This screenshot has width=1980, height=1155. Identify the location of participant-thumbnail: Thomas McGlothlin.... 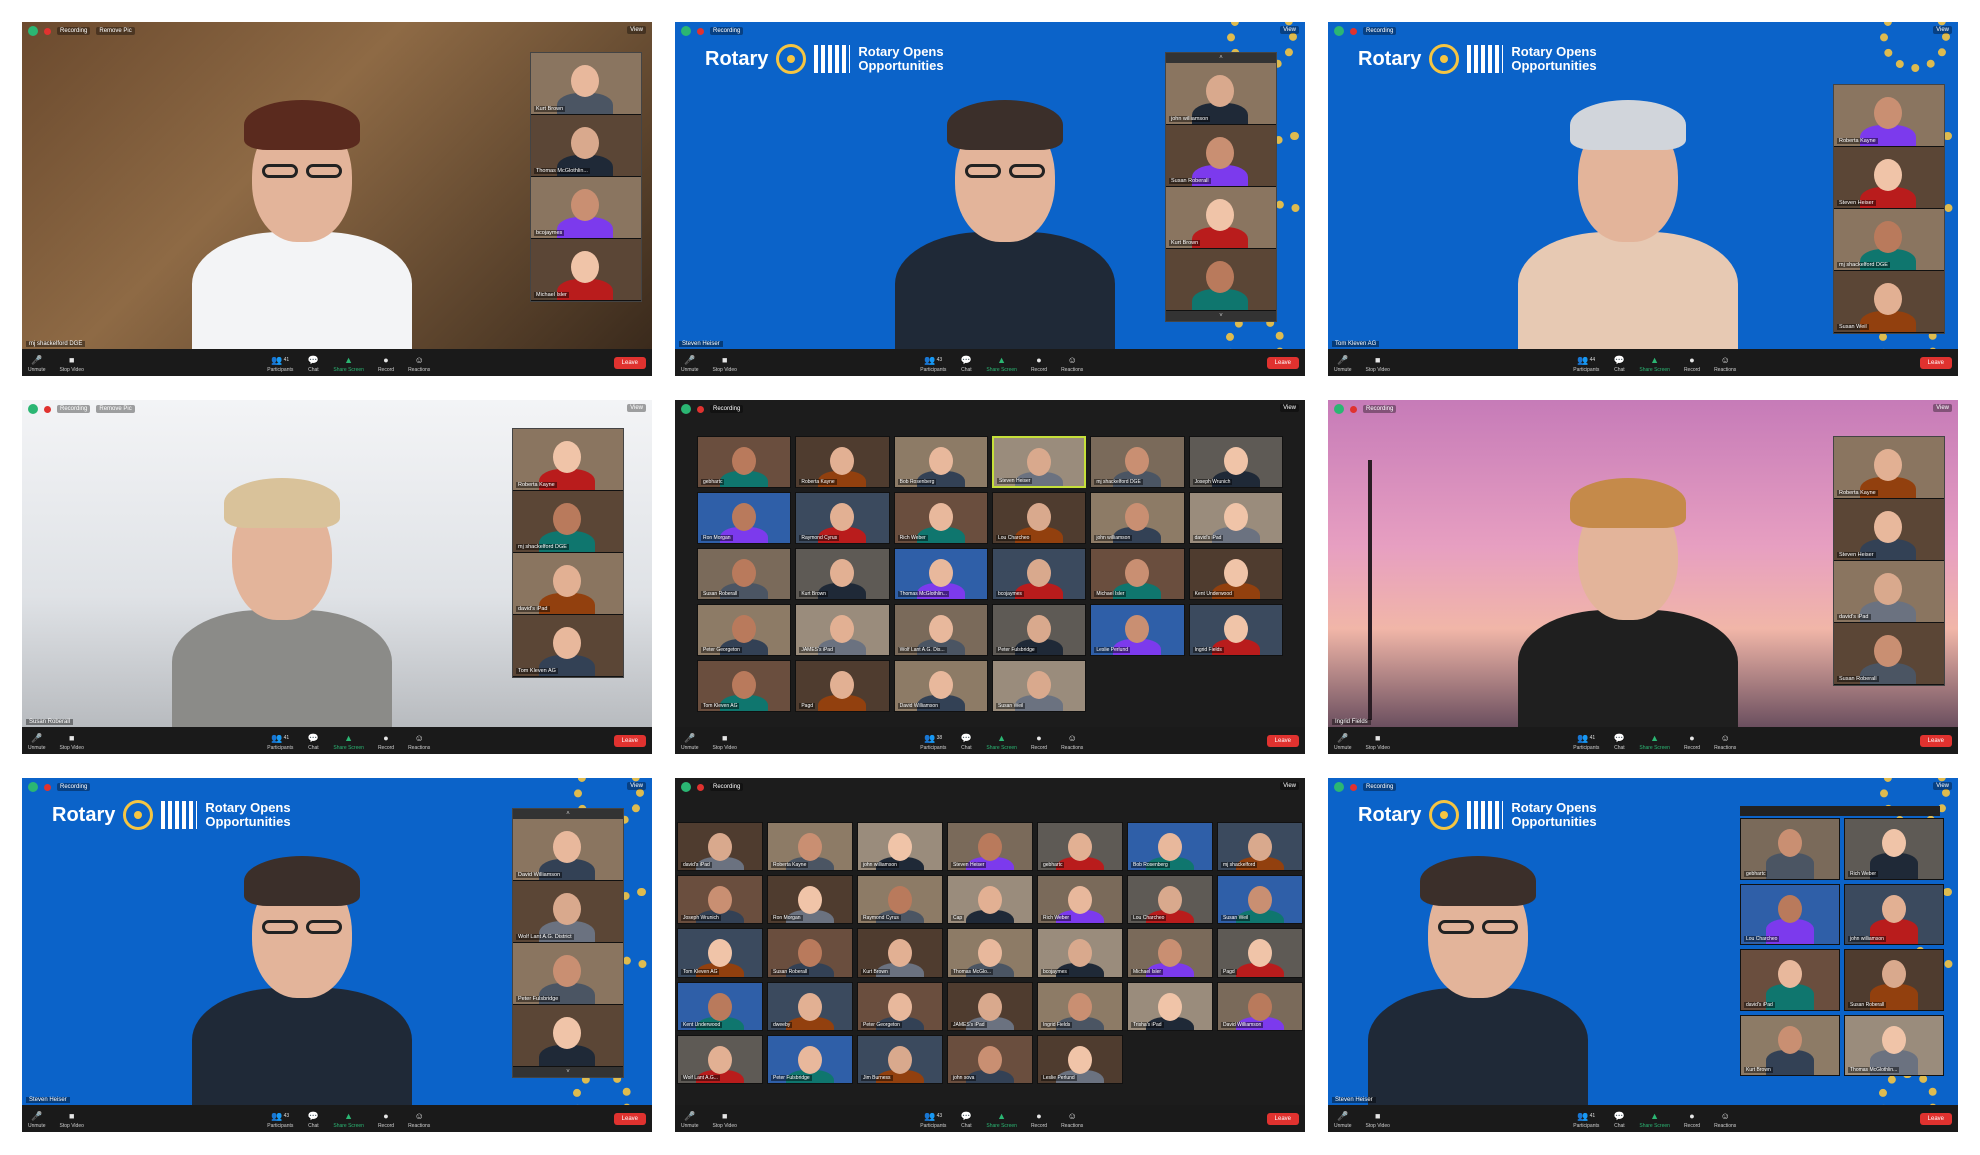
(586, 146).